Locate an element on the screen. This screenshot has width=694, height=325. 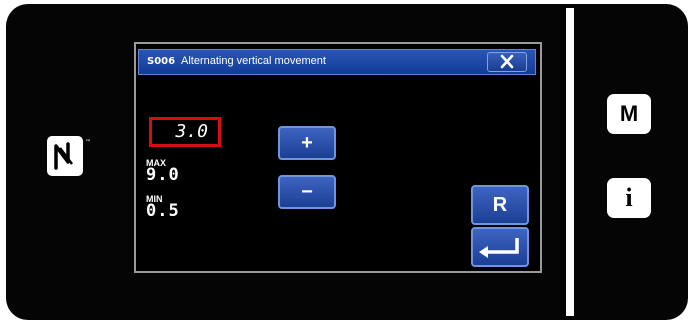
value-display: 3.0 is located at coordinates (185, 132).